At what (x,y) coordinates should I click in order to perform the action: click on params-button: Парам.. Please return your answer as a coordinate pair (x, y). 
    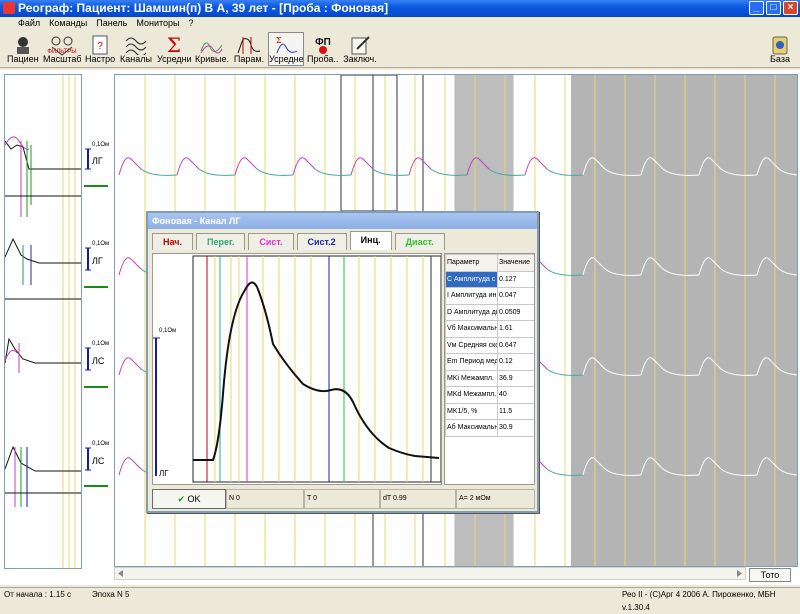
    Looking at the image, I should click on (249, 49).